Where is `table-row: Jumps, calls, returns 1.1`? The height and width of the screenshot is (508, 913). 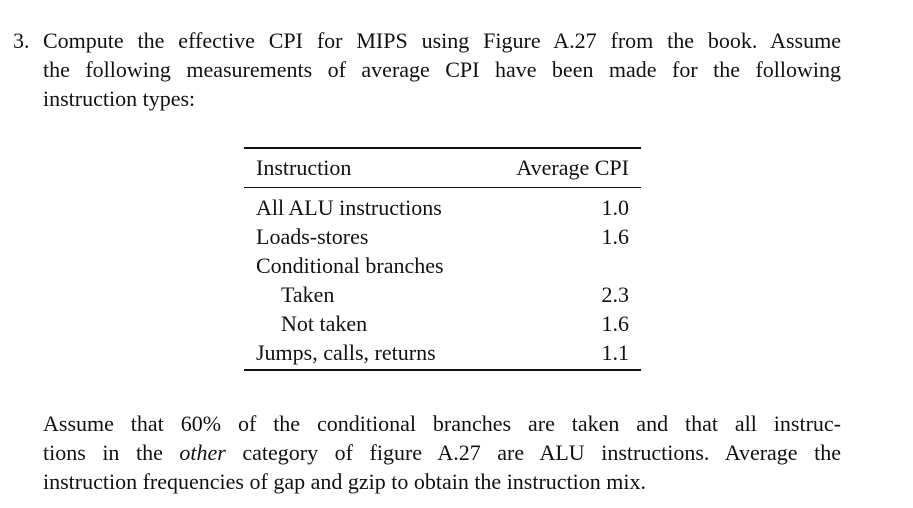
table-row: Jumps, calls, returns 1.1 is located at coordinates (442, 352).